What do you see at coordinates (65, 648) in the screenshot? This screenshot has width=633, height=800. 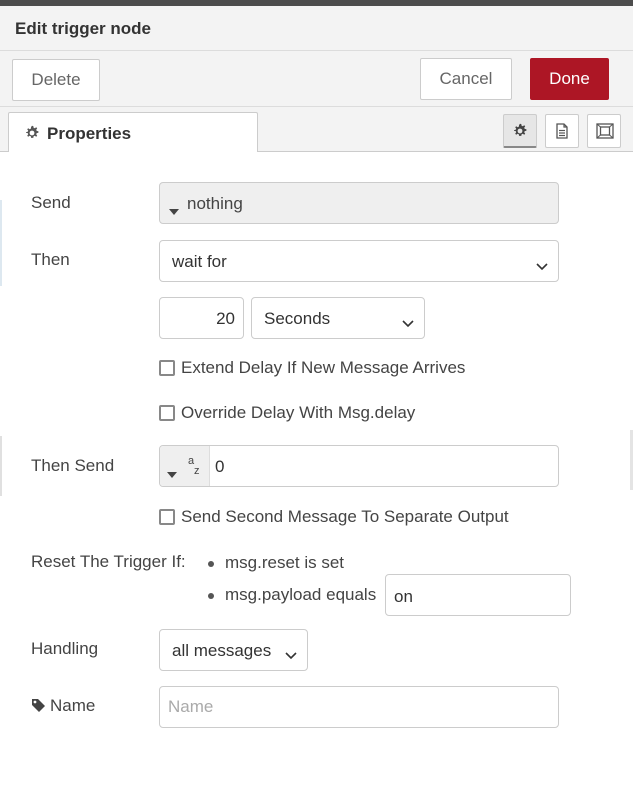 I see `handling-label: Handling` at bounding box center [65, 648].